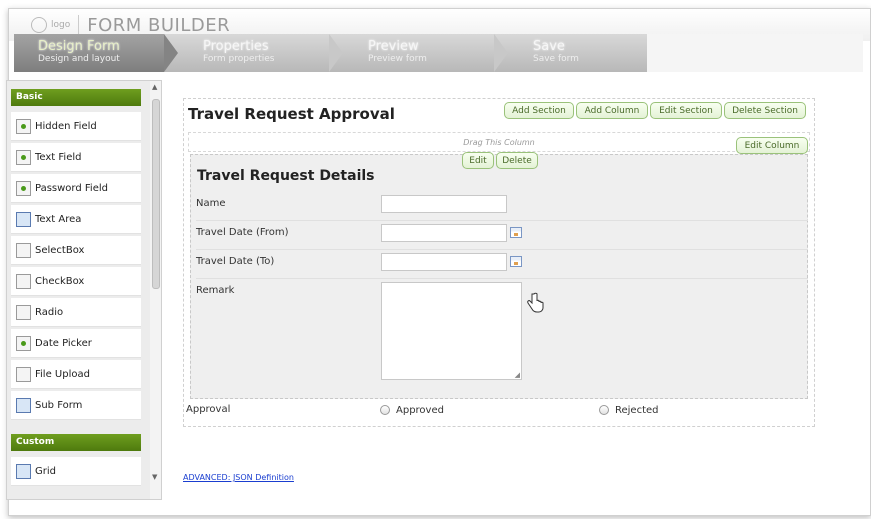 The width and height of the screenshot is (871, 519). I want to click on field-label-travel-from: Travel Date (From), so click(242, 232).